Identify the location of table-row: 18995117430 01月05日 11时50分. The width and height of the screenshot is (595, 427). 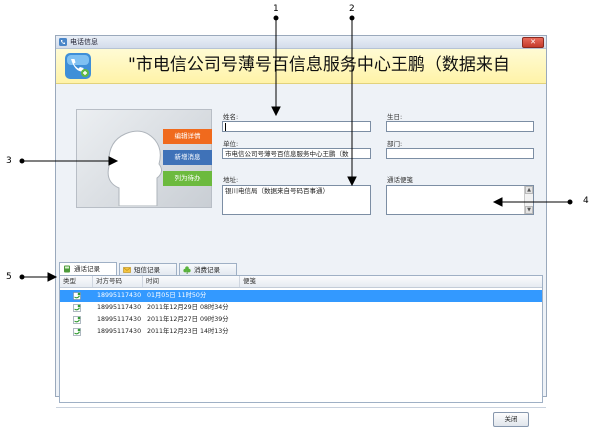
(301, 296).